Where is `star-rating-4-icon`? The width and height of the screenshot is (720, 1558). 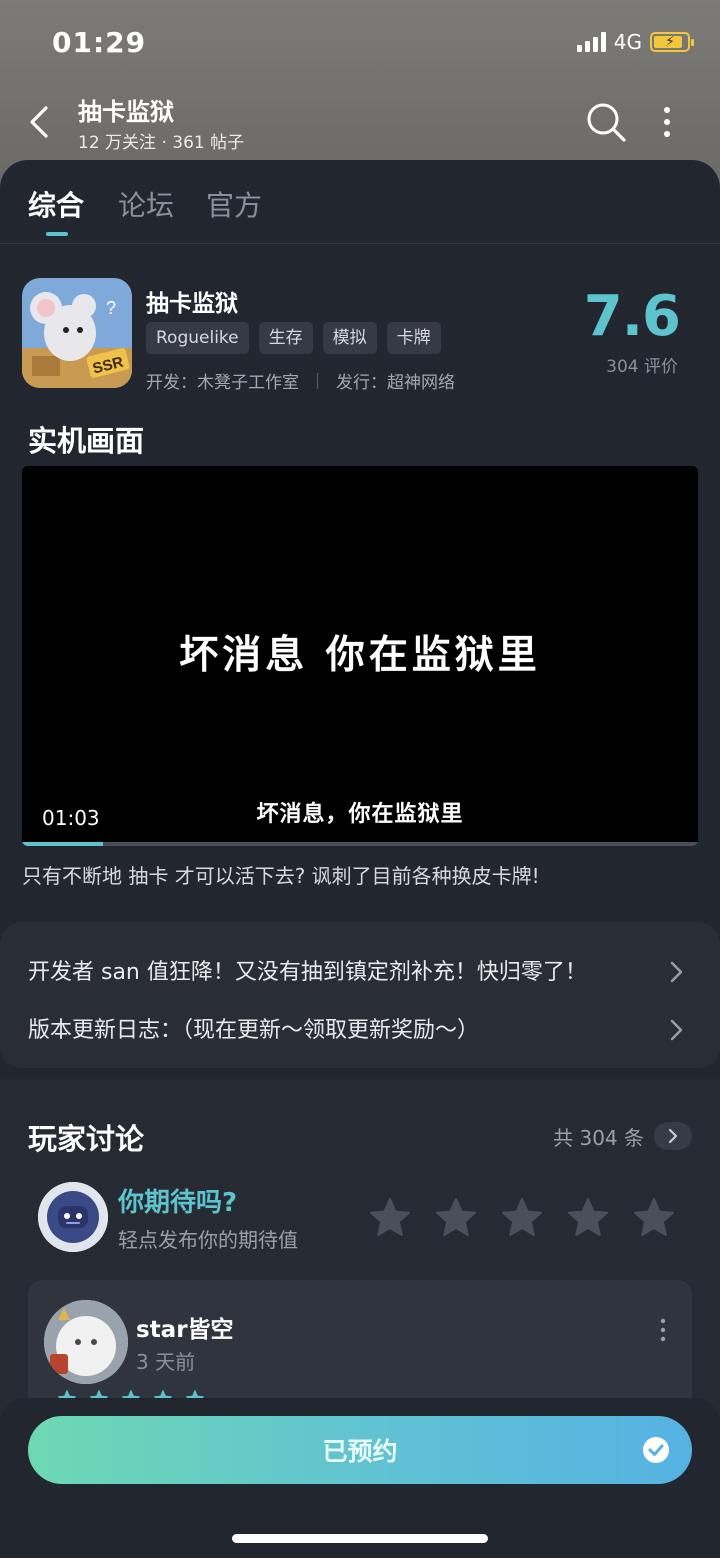 star-rating-4-icon is located at coordinates (588, 1218).